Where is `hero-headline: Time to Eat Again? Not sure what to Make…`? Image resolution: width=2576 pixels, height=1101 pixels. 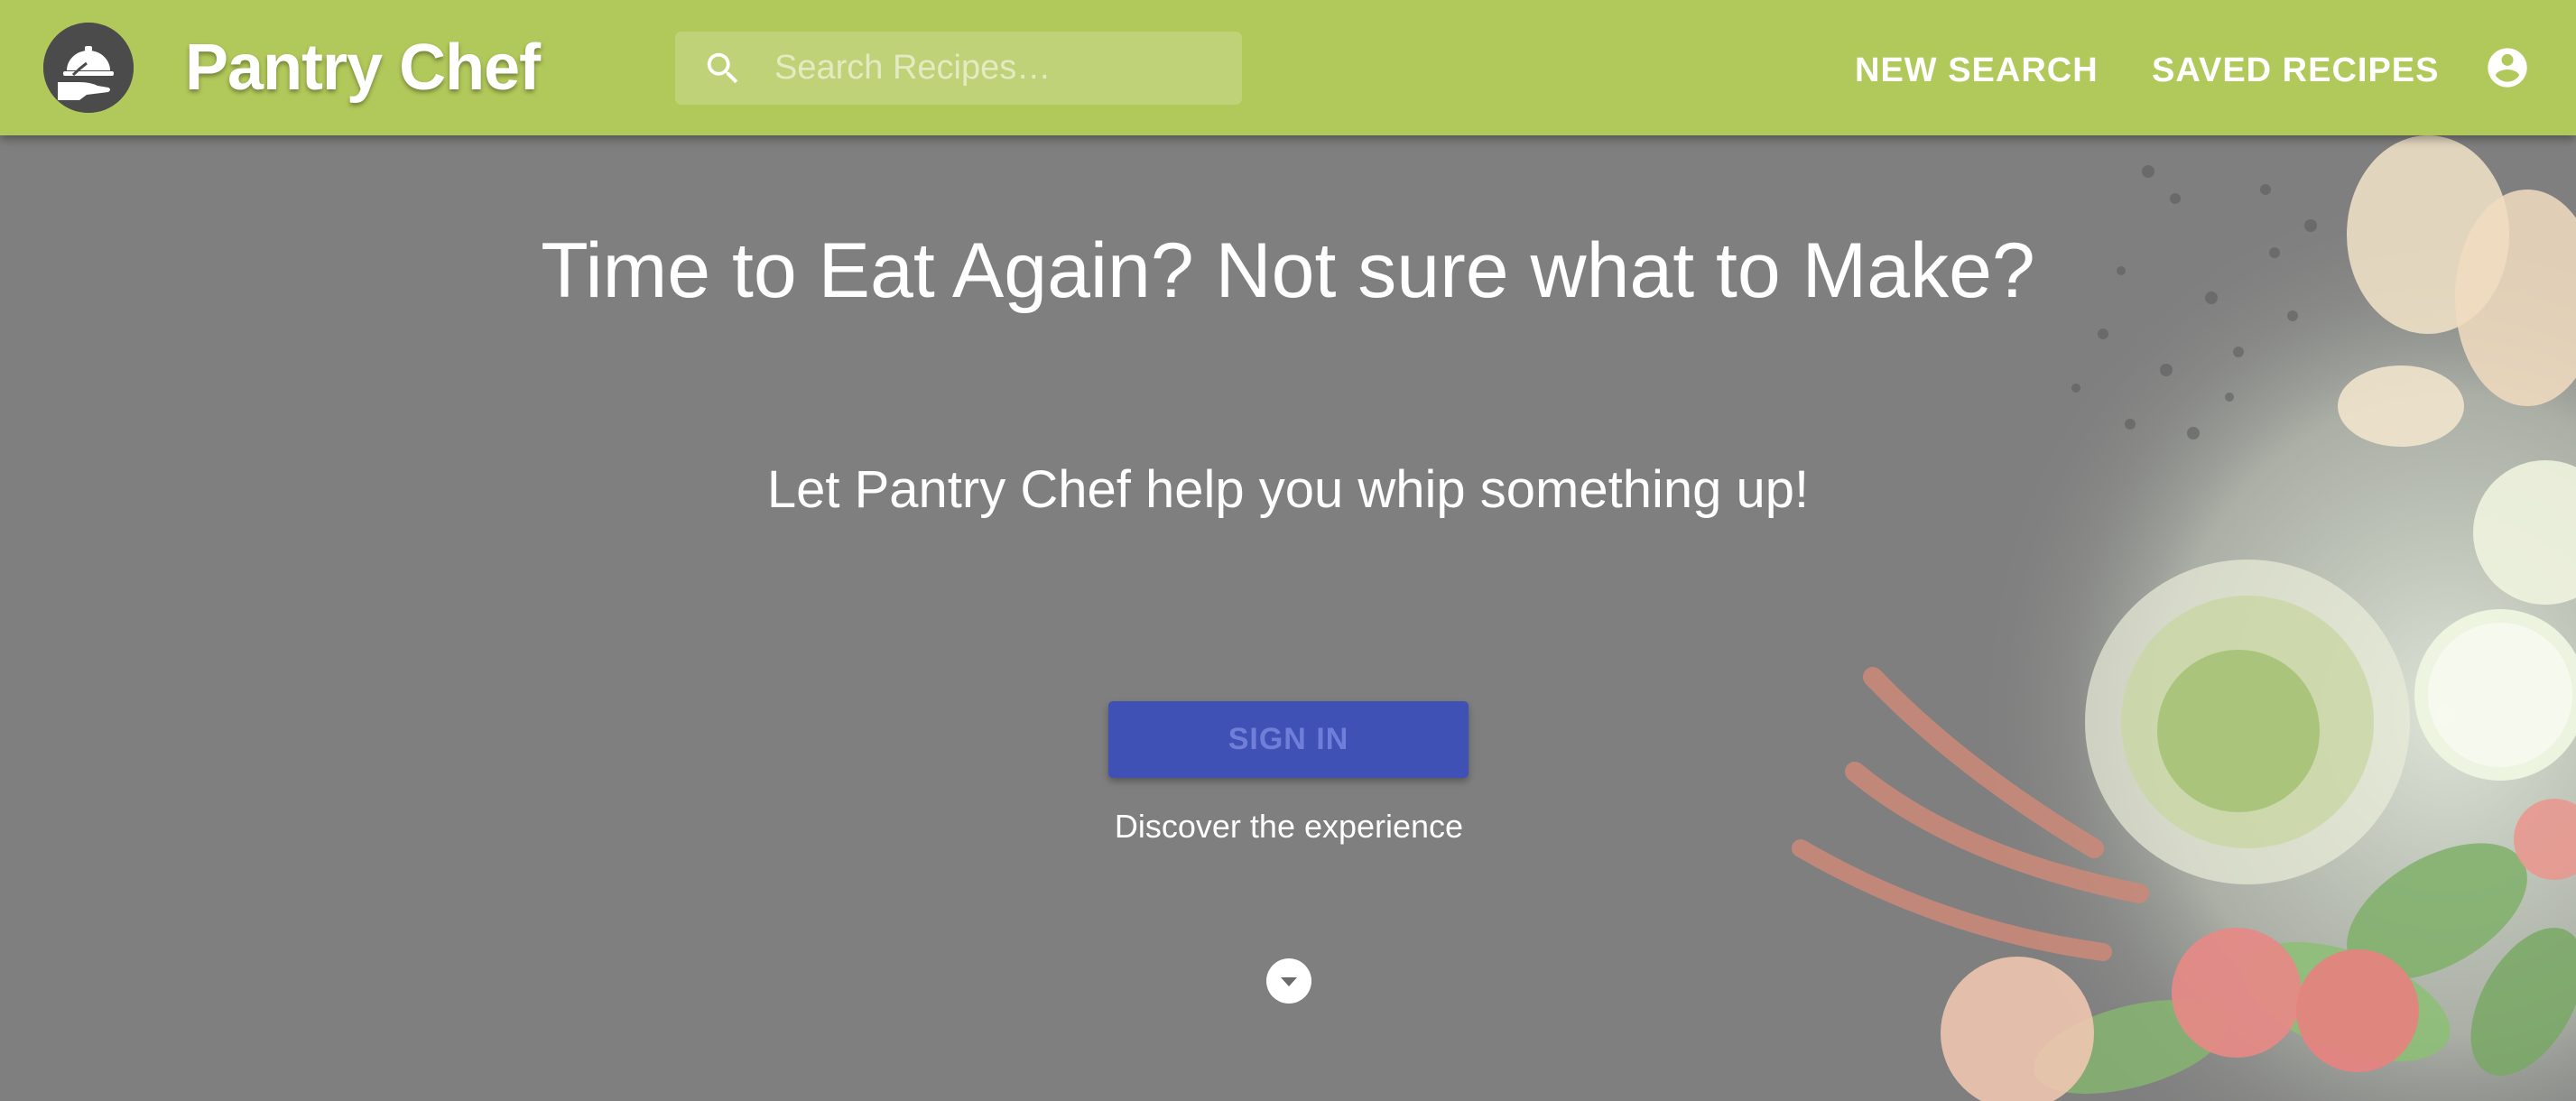 hero-headline: Time to Eat Again? Not sure what to Make… is located at coordinates (1288, 270).